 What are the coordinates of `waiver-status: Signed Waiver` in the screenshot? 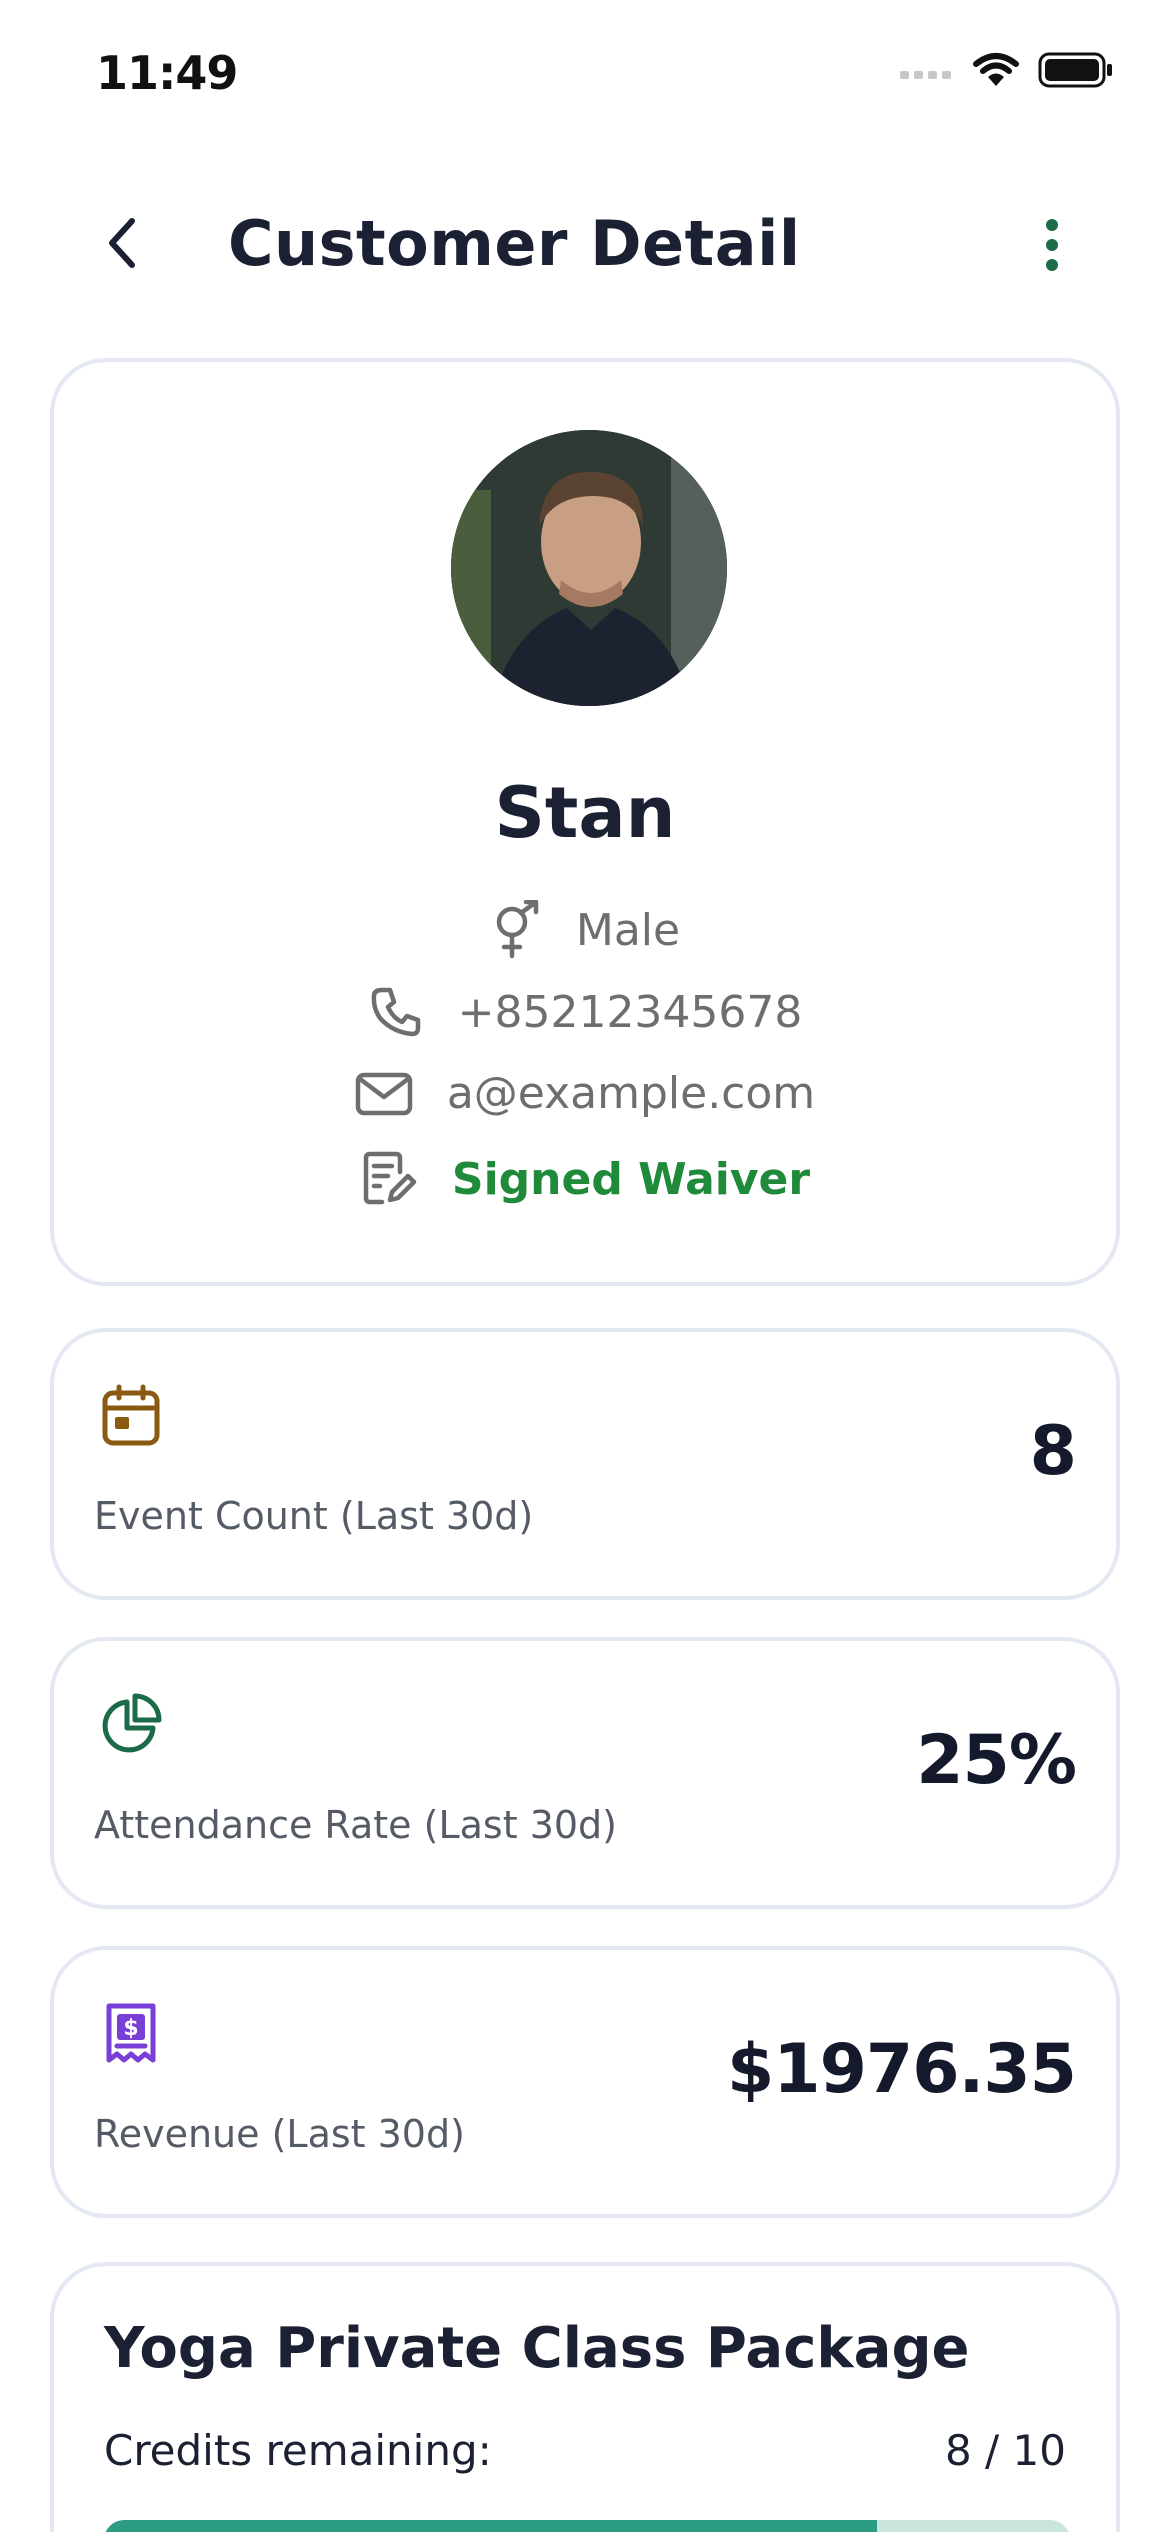 It's located at (631, 1179).